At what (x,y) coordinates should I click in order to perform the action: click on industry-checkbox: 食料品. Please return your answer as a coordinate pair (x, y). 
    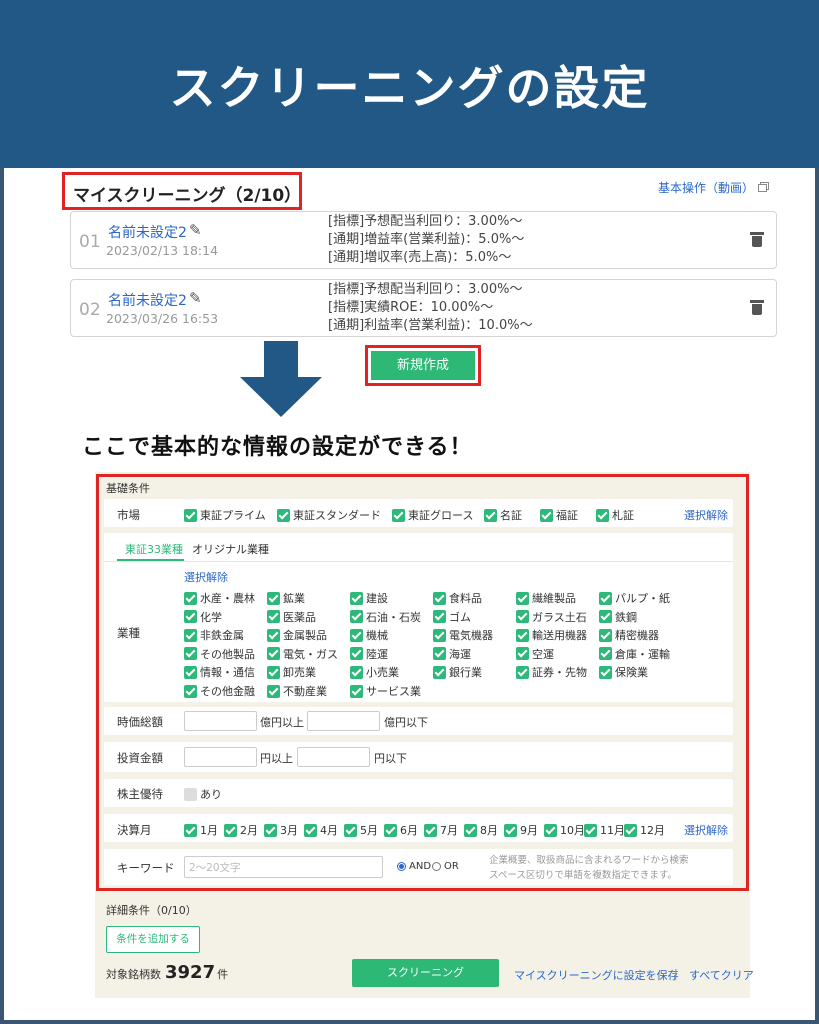
    Looking at the image, I should click on (457, 598).